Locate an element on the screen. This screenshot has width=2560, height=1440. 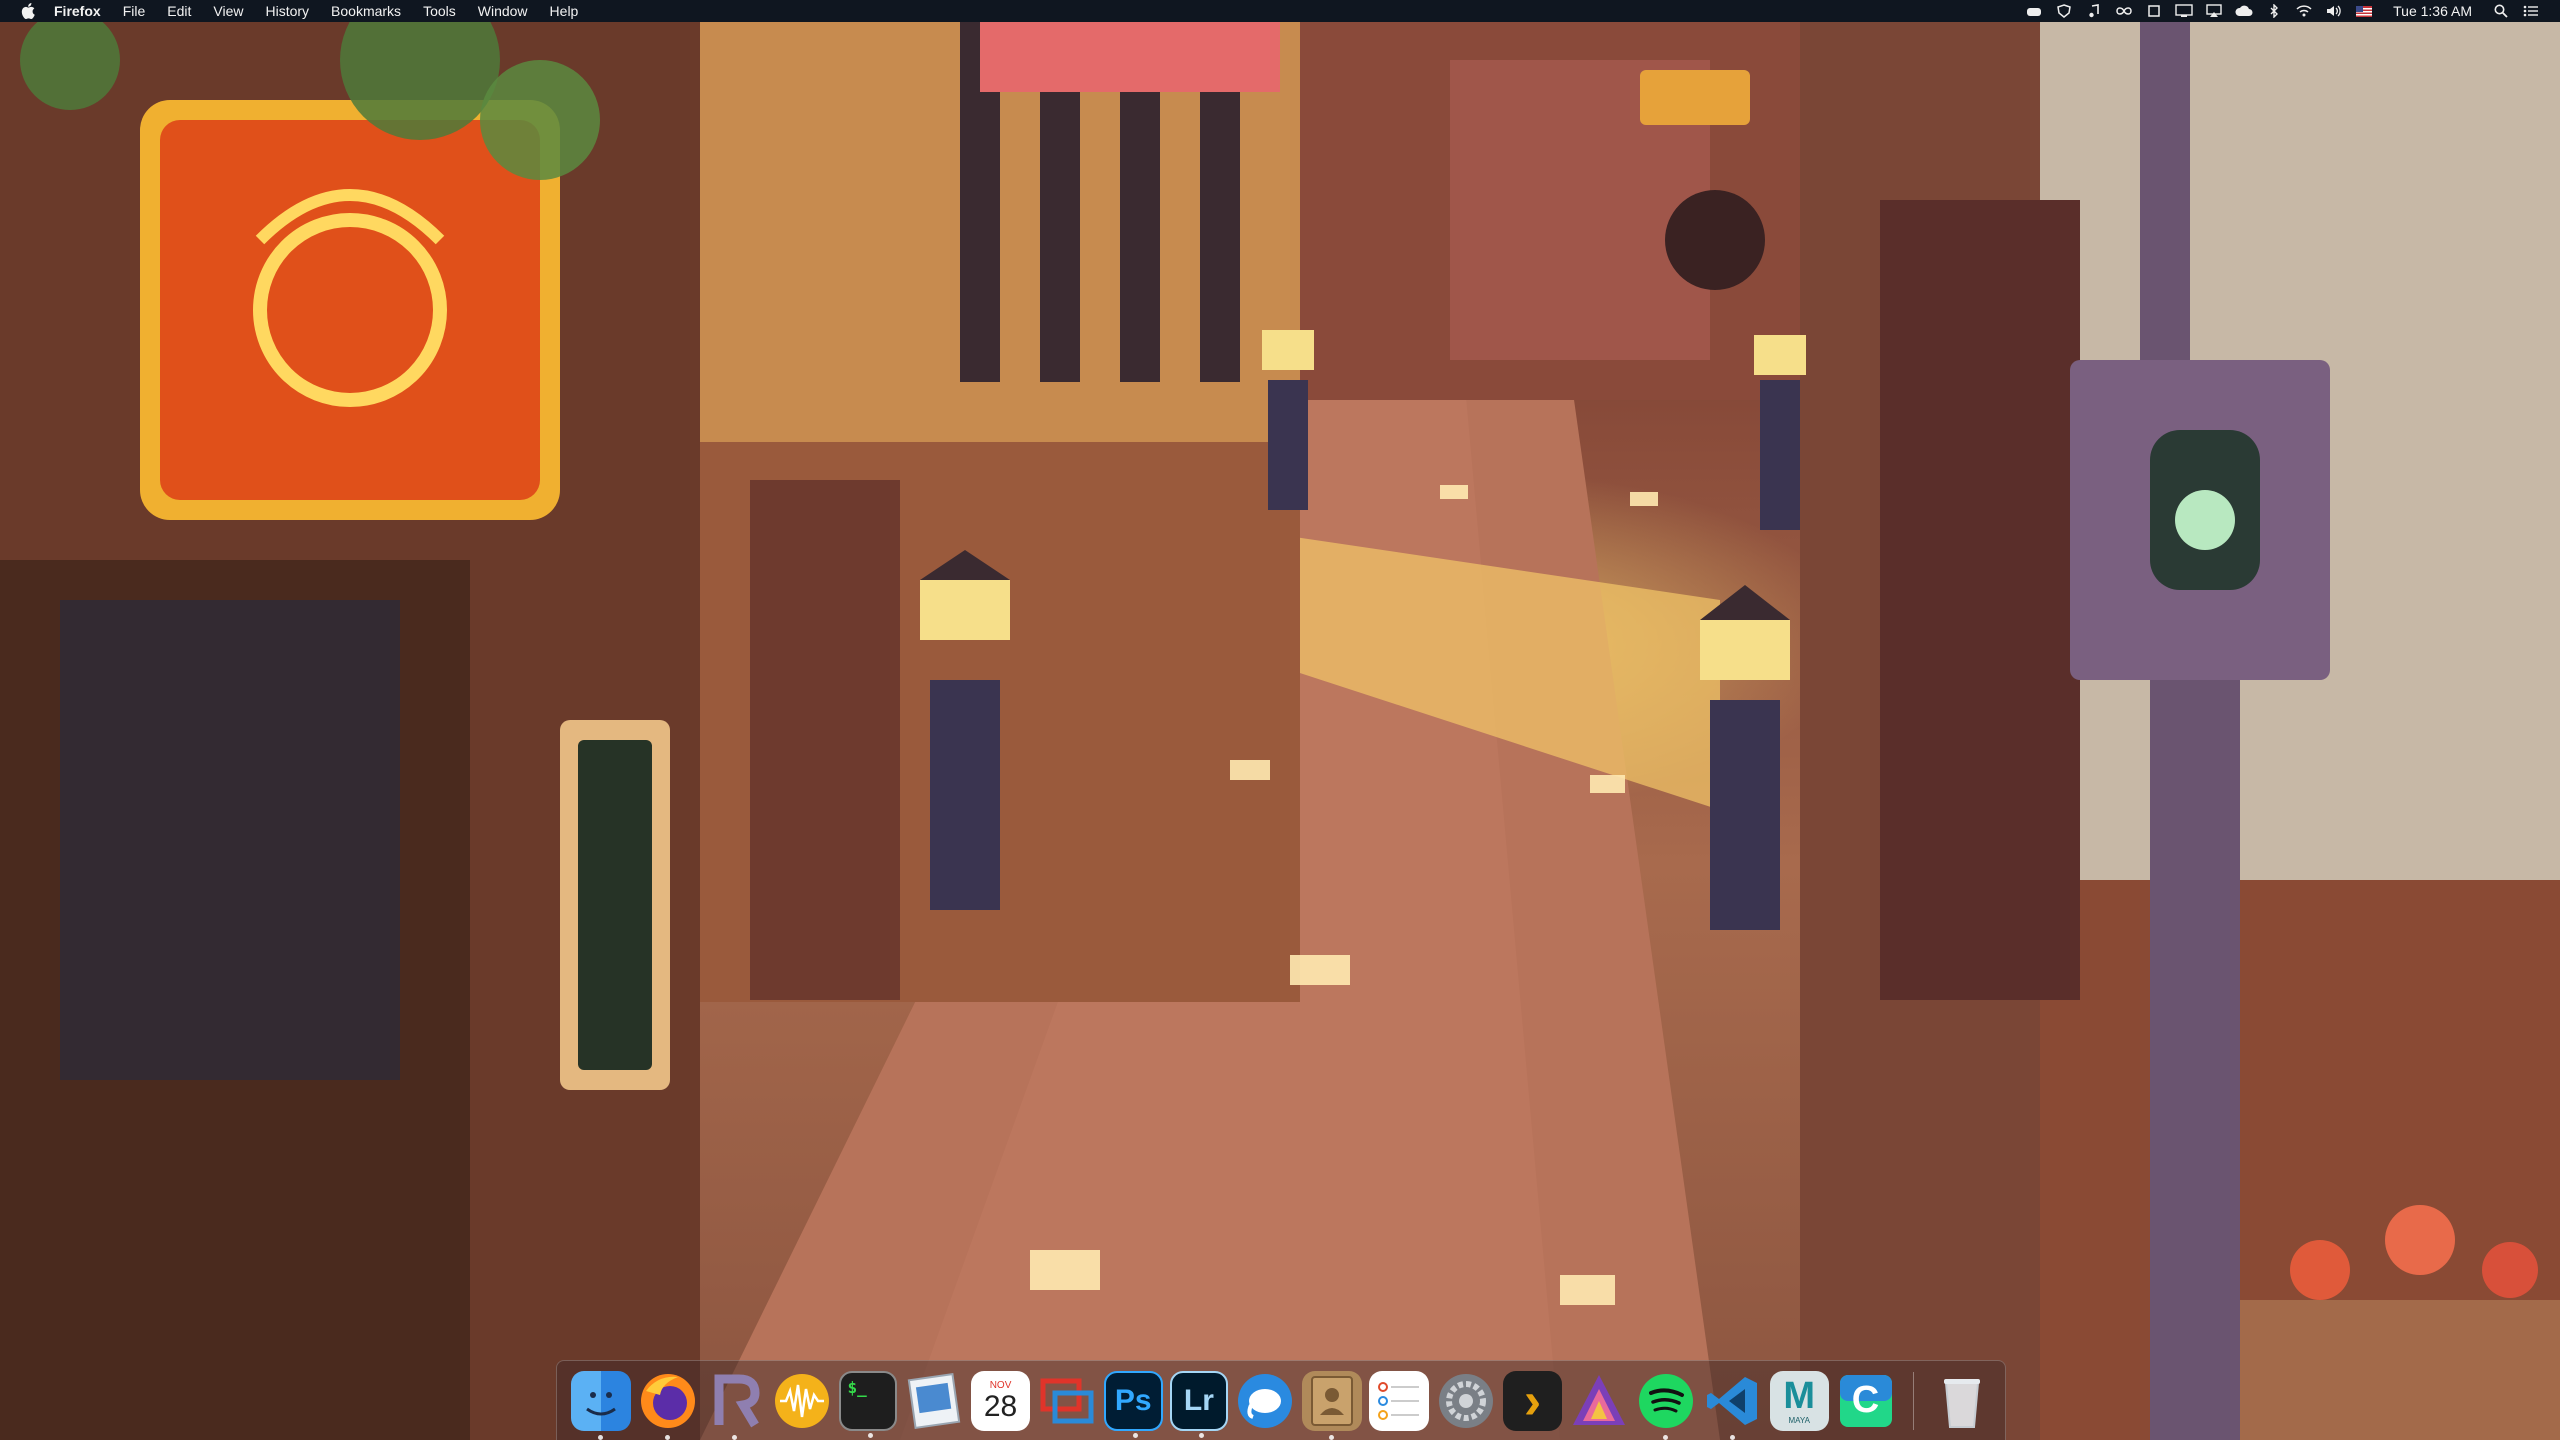
display-icon is located at coordinates (2184, 11).